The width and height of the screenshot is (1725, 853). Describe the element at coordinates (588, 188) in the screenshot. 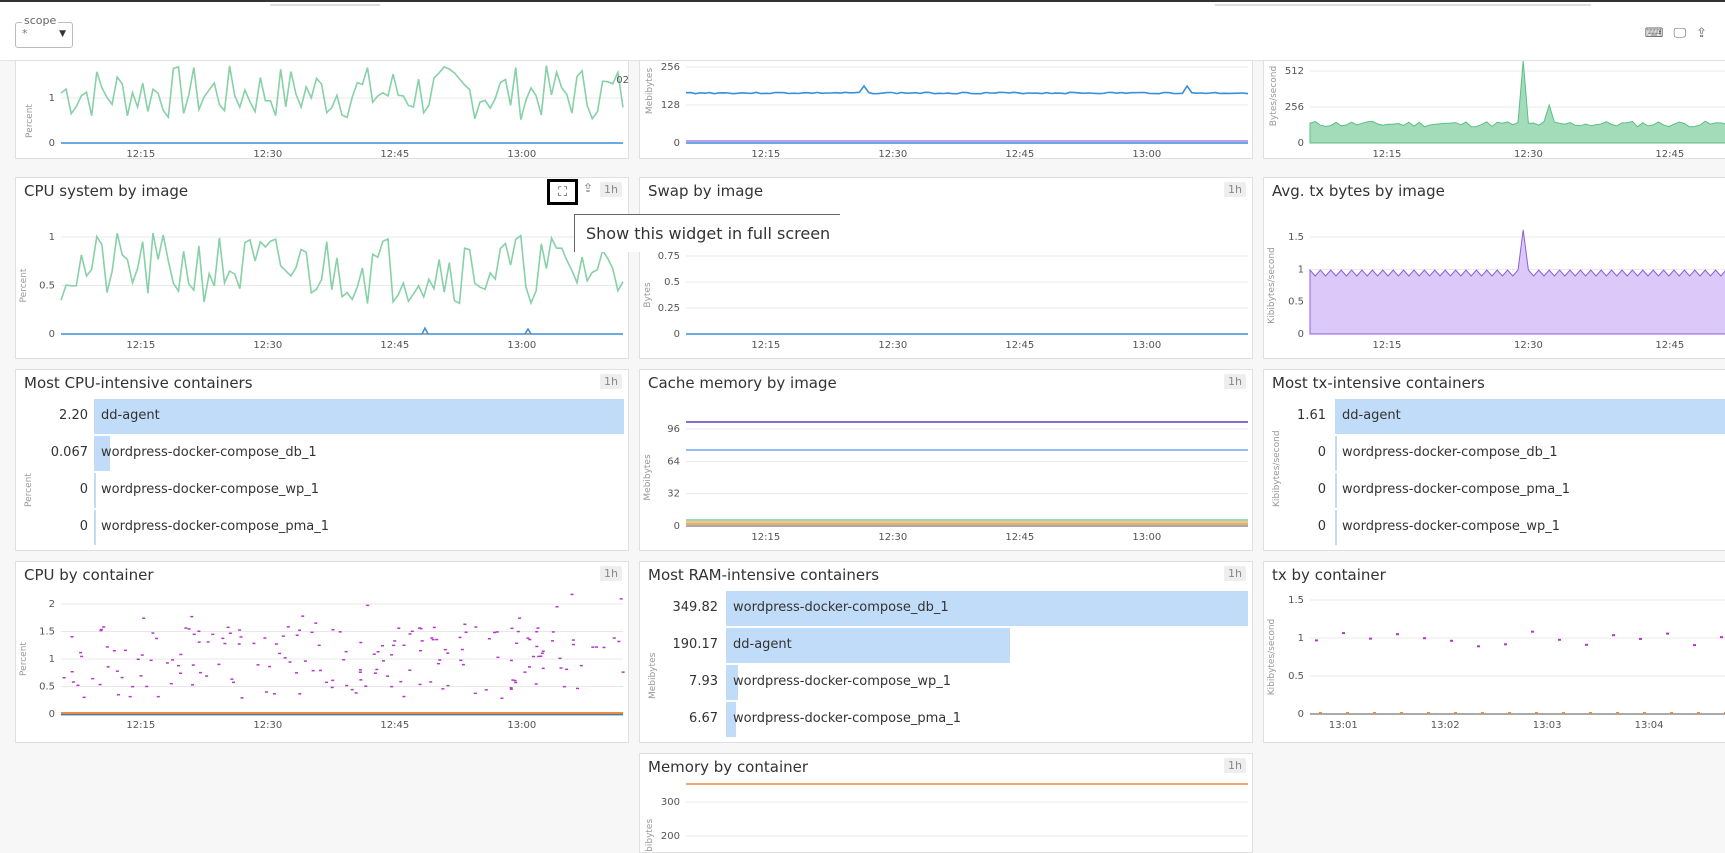

I see `export-icon: ⇪` at that location.